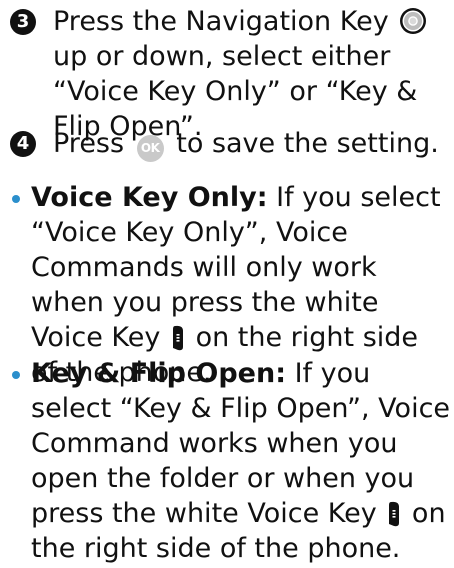 This screenshot has width=454, height=568. What do you see at coordinates (158, 373) in the screenshot?
I see `bullet-term: Key & Flip Open:` at bounding box center [158, 373].